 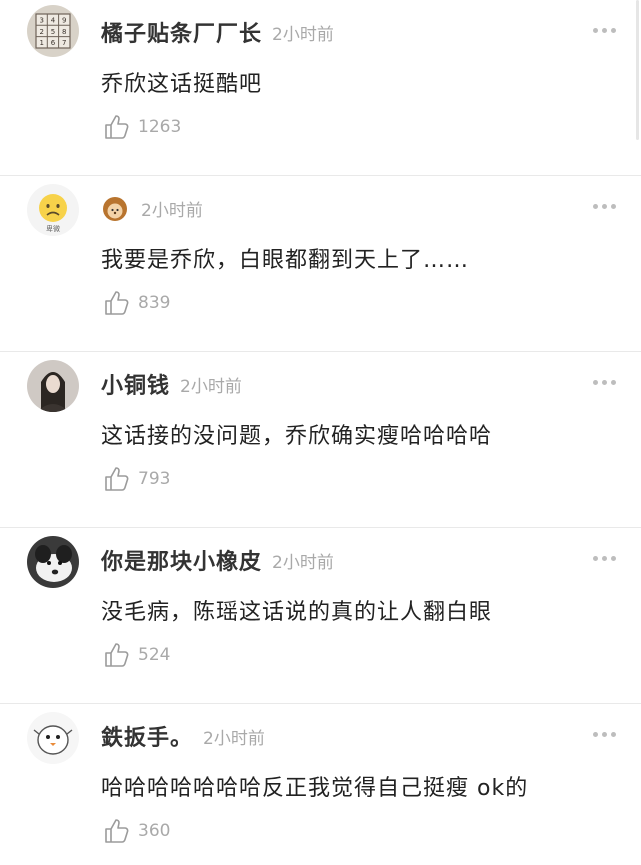 I want to click on username: 你是那块小橡皮, so click(x=181, y=560).